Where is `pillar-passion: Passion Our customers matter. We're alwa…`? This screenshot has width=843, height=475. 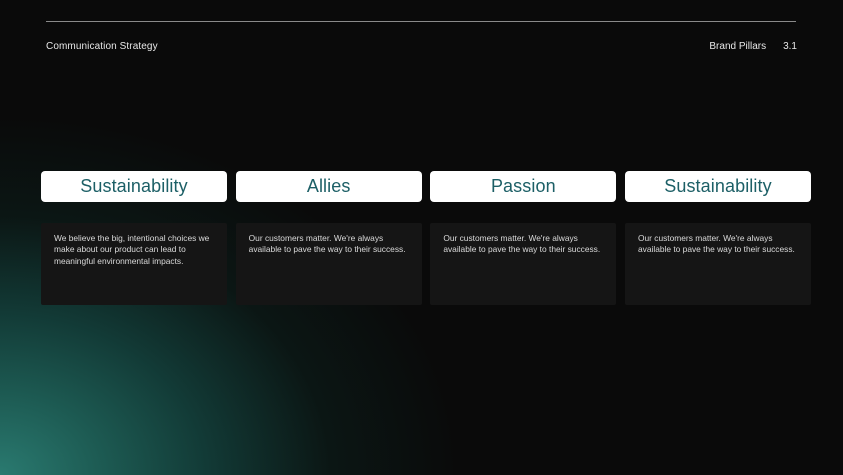 pillar-passion: Passion Our customers matter. We're alwa… is located at coordinates (523, 238).